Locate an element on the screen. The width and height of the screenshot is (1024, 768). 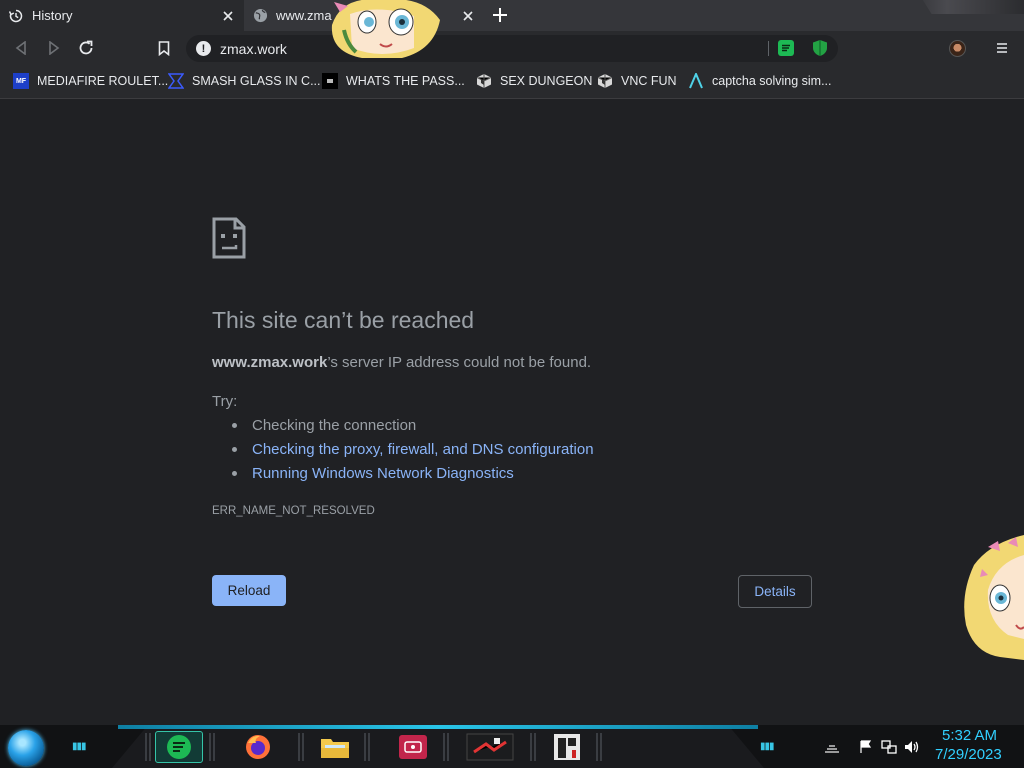
forward-arrow-icon is located at coordinates (54, 48).